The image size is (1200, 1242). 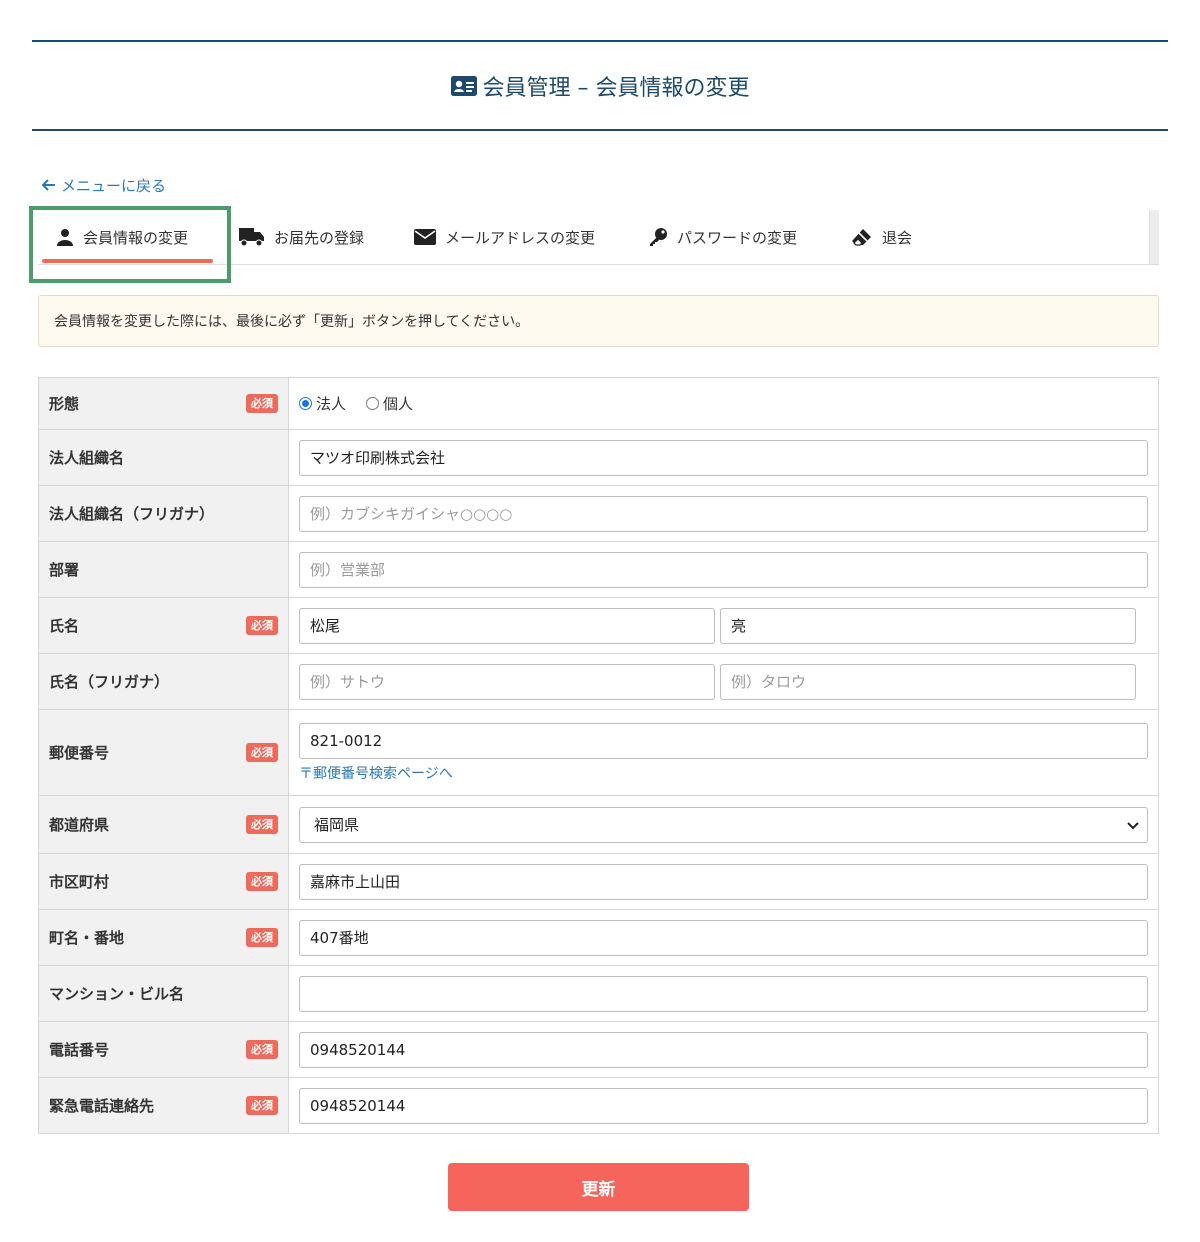 What do you see at coordinates (136, 237) in the screenshot?
I see `tab-label: 会員情報の変更` at bounding box center [136, 237].